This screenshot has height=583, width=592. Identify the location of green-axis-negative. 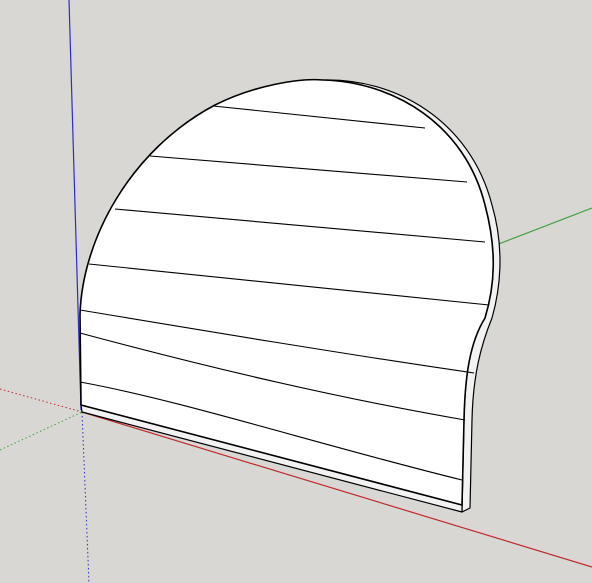
(41, 431).